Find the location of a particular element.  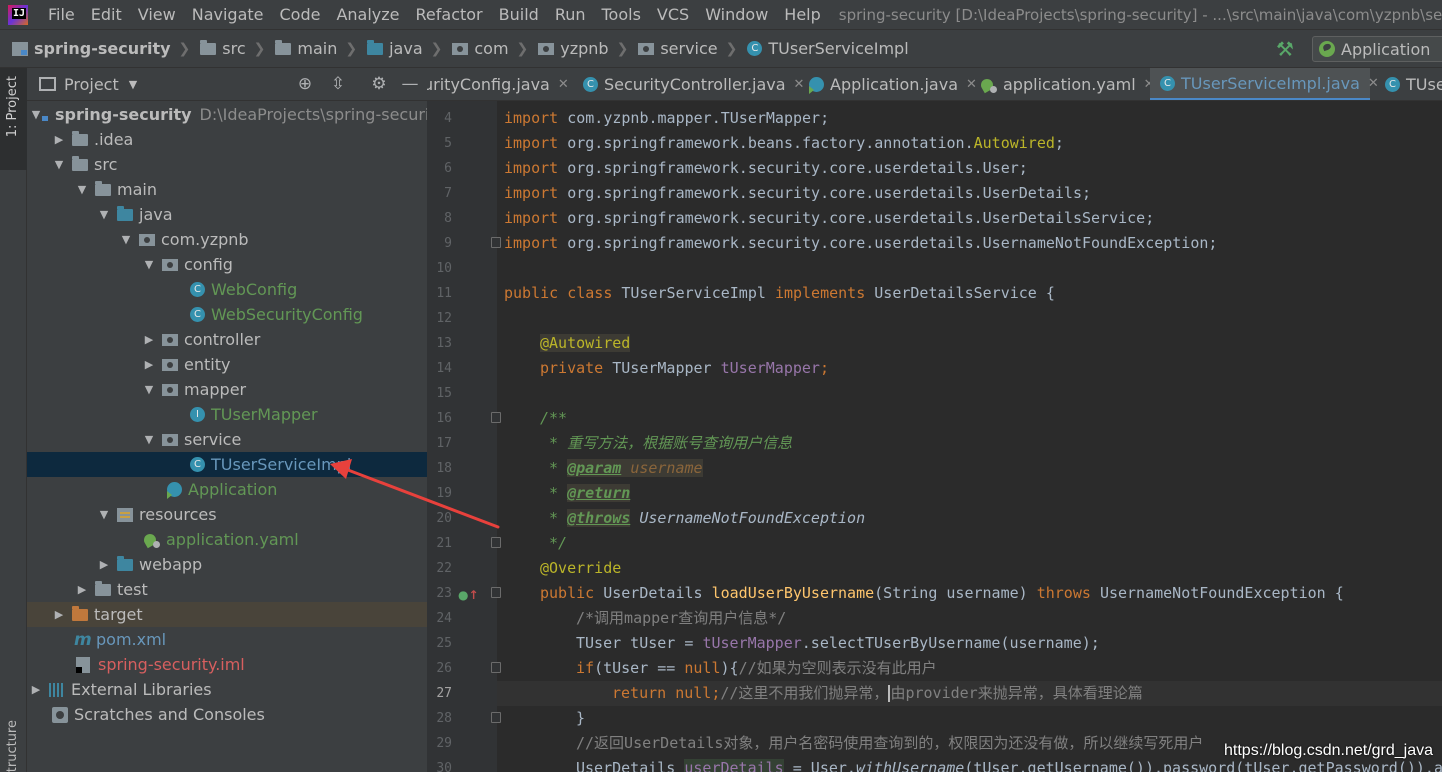

menu-window: Window is located at coordinates (736, 14).